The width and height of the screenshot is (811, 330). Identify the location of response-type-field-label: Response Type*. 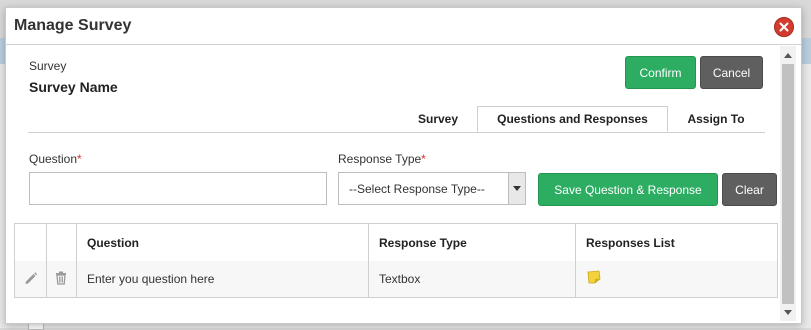
(382, 159).